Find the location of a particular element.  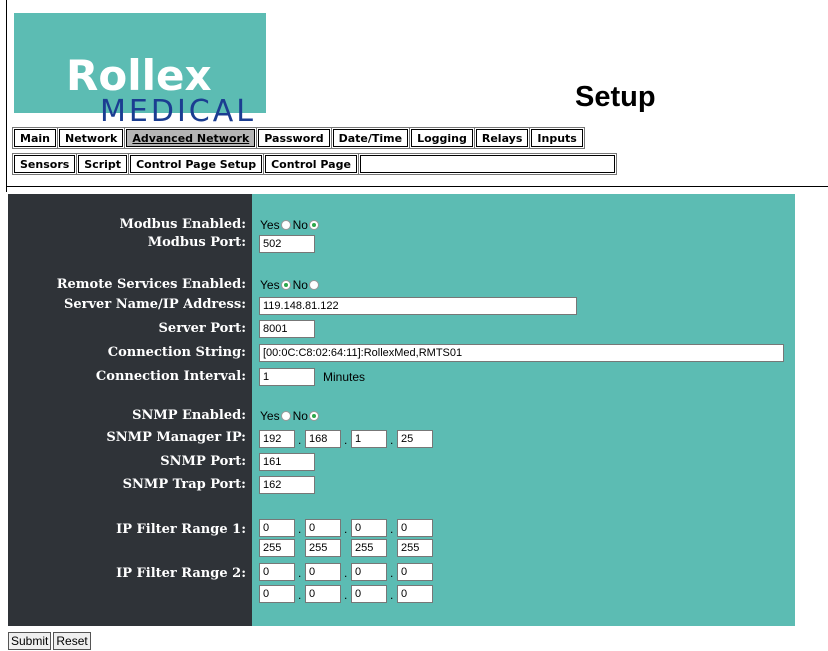

modbus-port-label: Modbus Port: is located at coordinates (196, 242).